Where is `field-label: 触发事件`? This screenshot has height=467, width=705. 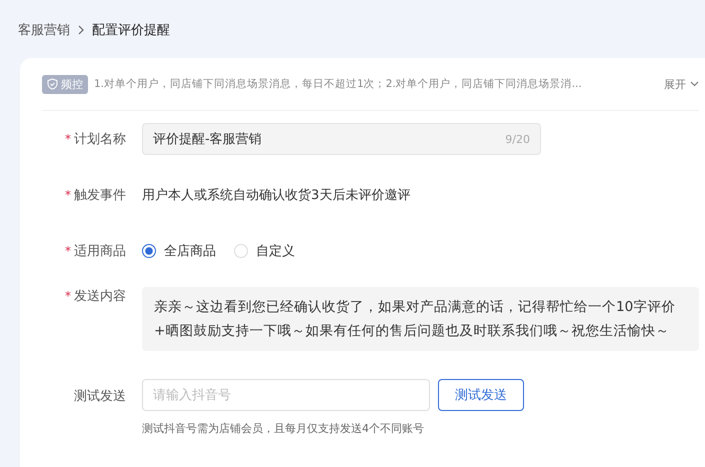 field-label: 触发事件 is located at coordinates (100, 195).